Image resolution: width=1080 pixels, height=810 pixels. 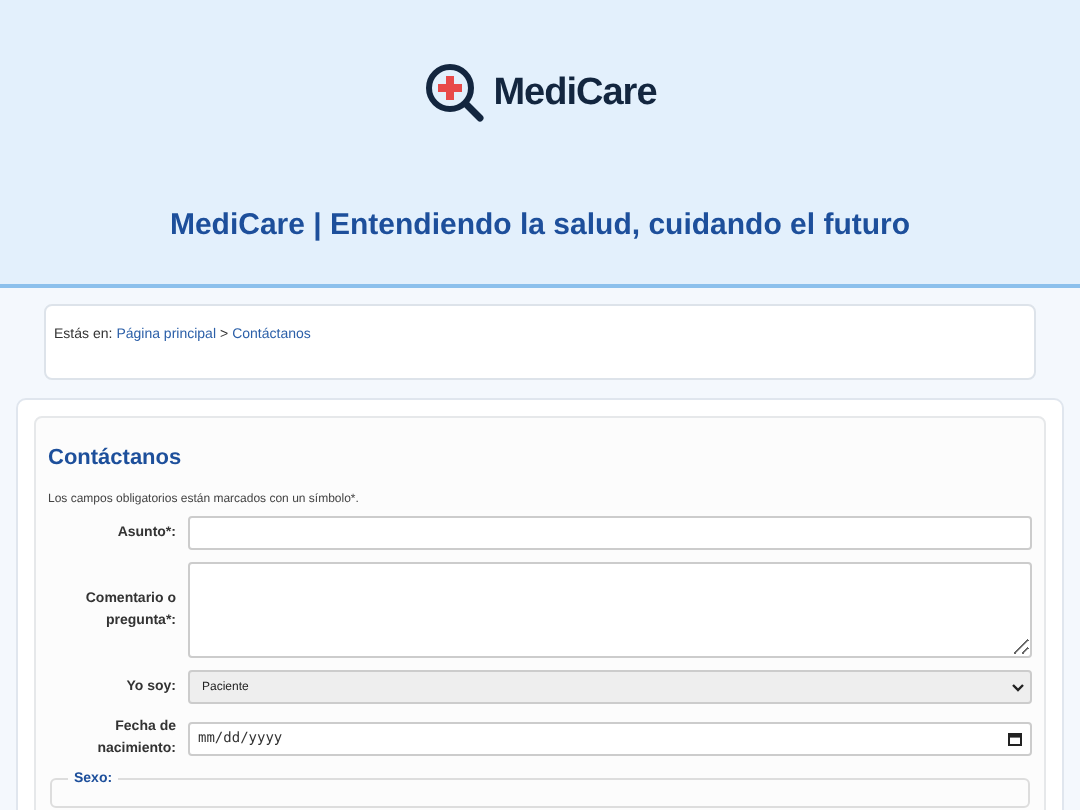 I want to click on calendar-icon, so click(x=1015, y=738).